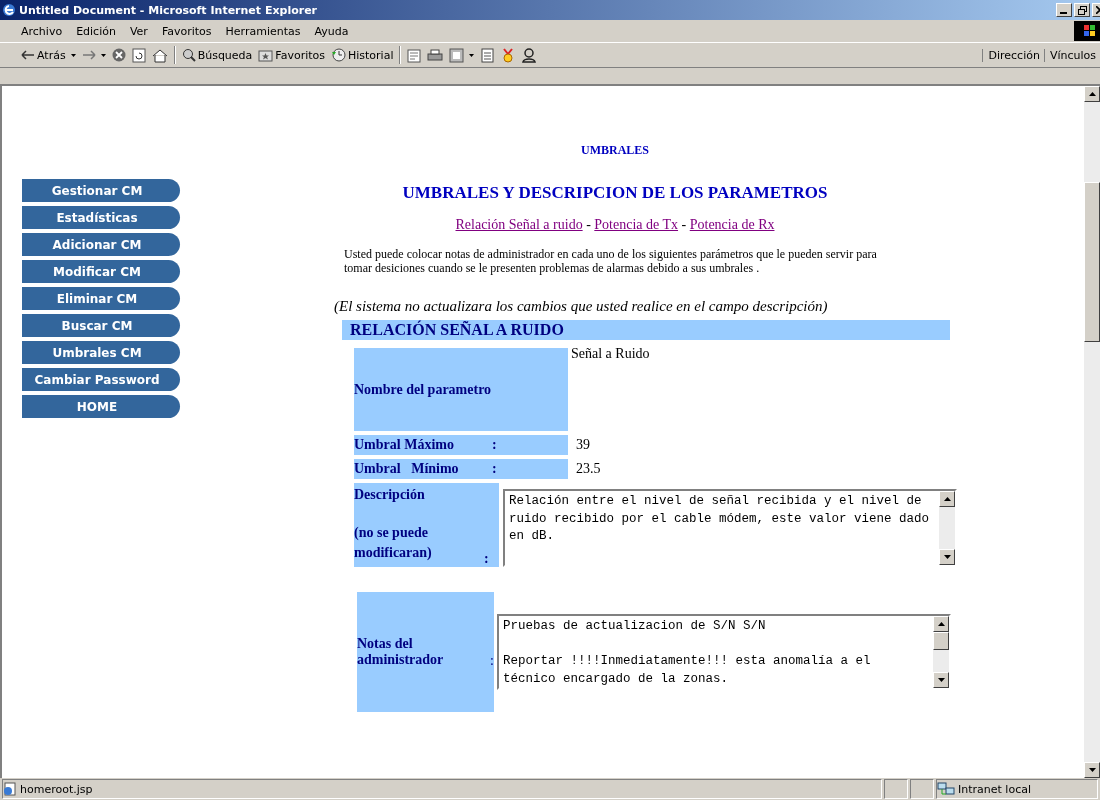  What do you see at coordinates (101, 190) in the screenshot?
I see `nav-button: Gestionar CM` at bounding box center [101, 190].